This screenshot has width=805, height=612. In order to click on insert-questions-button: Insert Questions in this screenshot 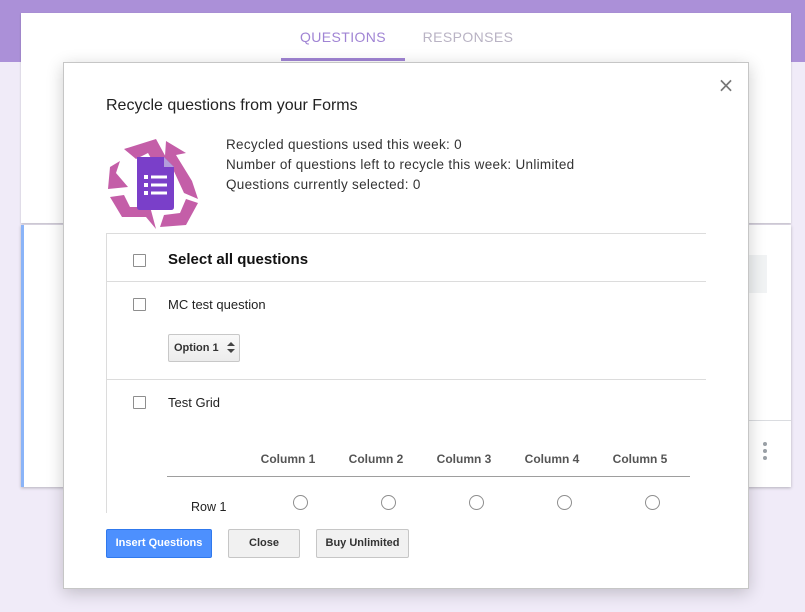, I will do `click(159, 543)`.